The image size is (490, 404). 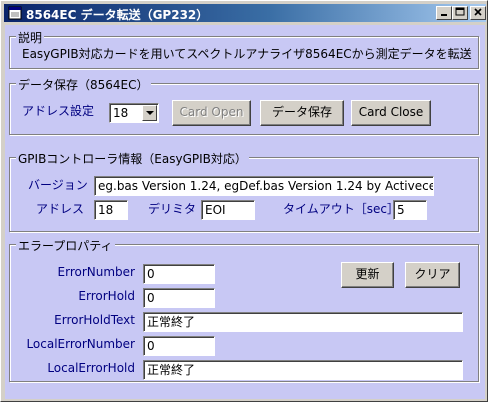 I want to click on error-hold-field: 0, so click(x=179, y=298).